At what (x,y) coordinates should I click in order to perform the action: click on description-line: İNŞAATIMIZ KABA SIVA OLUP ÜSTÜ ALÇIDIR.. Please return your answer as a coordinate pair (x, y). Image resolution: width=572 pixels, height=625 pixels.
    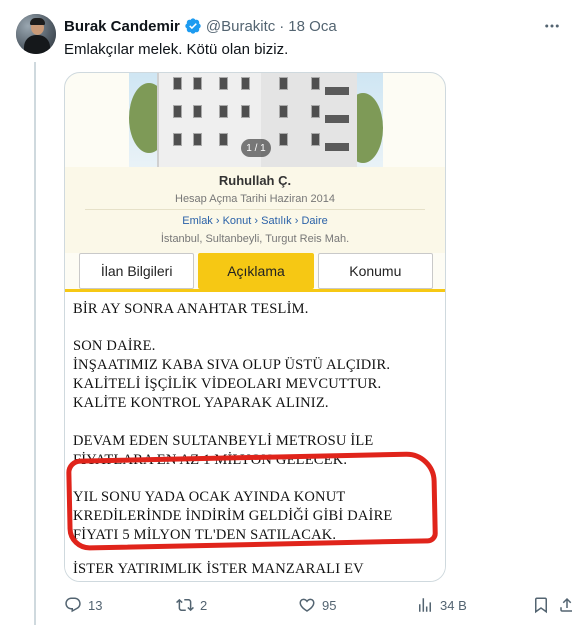
    Looking at the image, I should click on (232, 365).